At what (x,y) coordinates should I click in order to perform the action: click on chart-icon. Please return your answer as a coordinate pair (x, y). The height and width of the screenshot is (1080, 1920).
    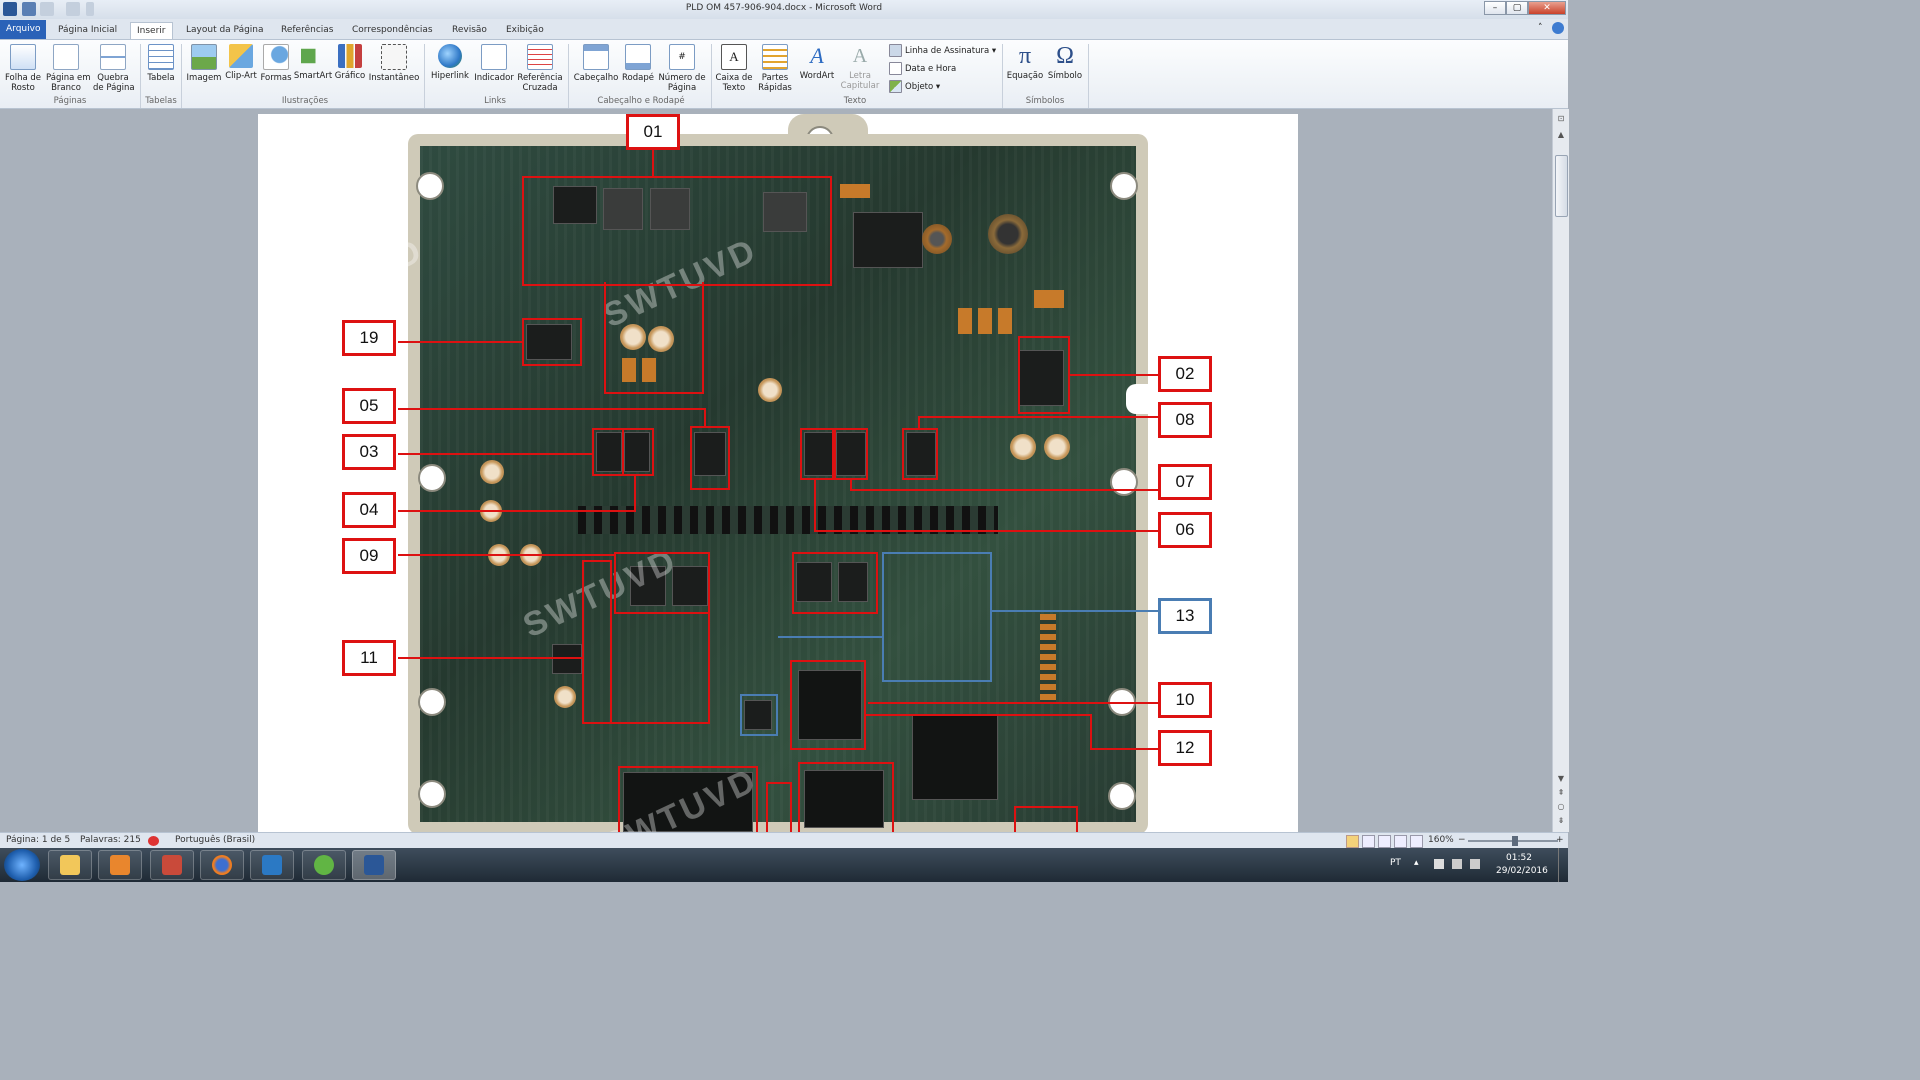
    Looking at the image, I should click on (350, 56).